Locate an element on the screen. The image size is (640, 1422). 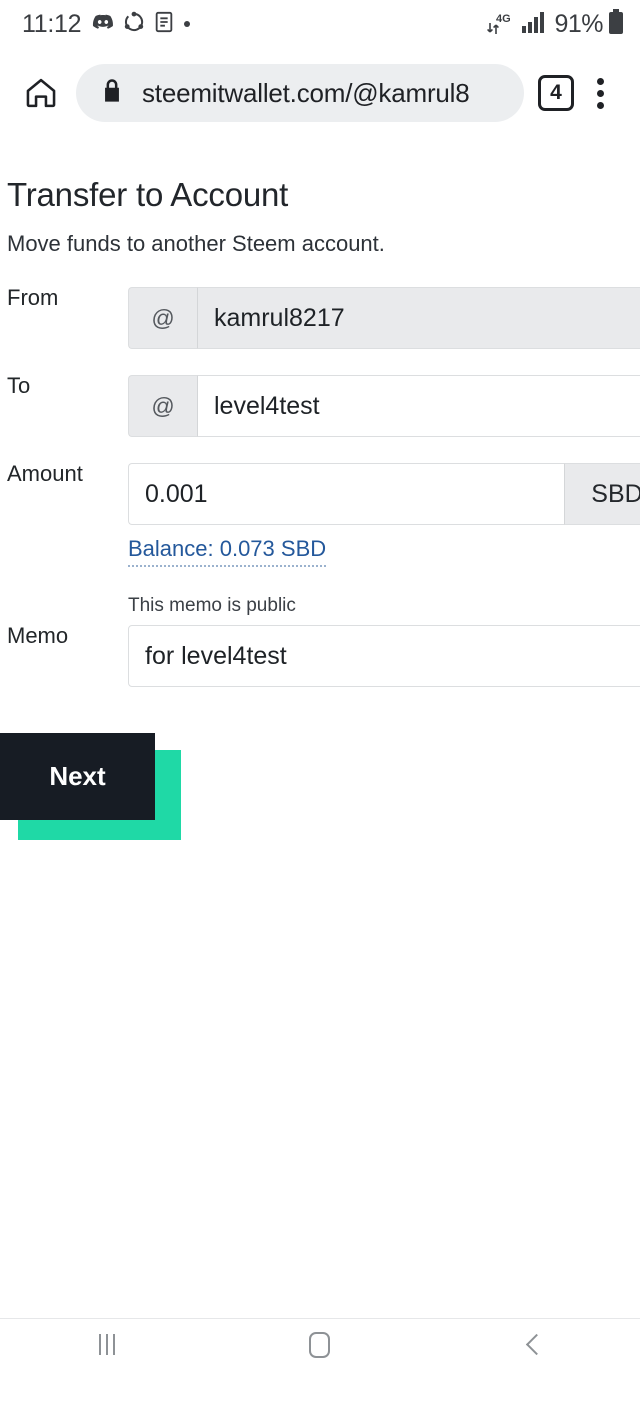
home-icon is located at coordinates (41, 93).